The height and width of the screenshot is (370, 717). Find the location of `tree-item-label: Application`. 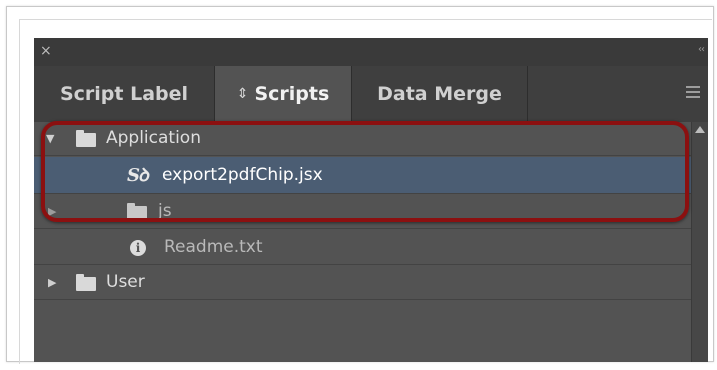

tree-item-label: Application is located at coordinates (153, 138).